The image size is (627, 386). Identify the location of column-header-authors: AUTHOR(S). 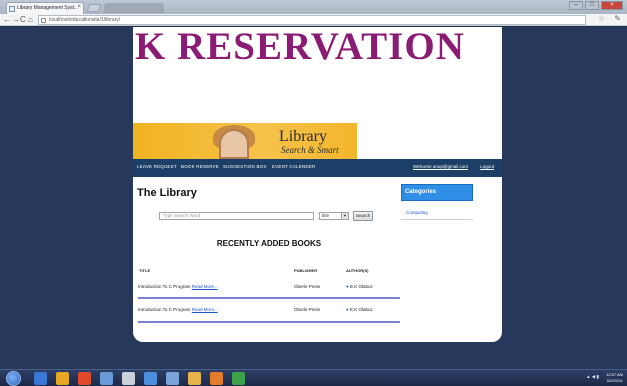
(357, 270).